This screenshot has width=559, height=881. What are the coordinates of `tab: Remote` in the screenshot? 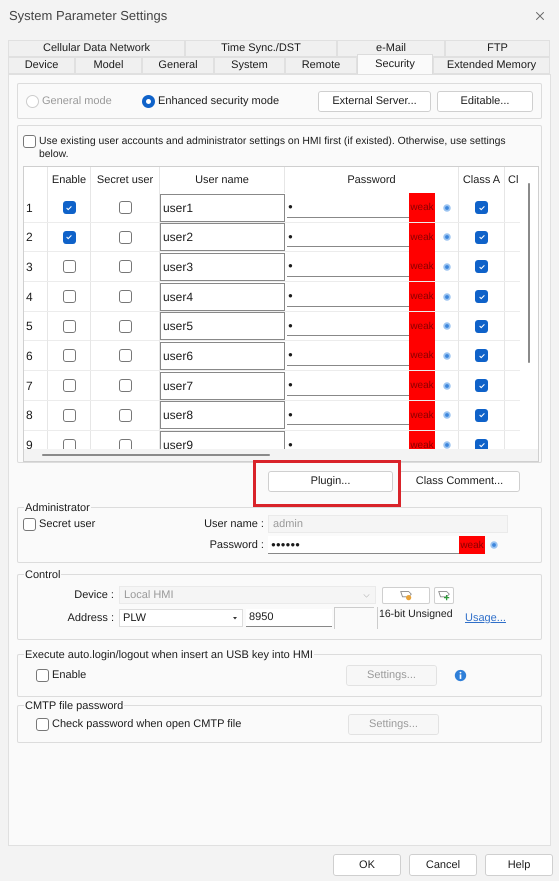 It's located at (321, 65).